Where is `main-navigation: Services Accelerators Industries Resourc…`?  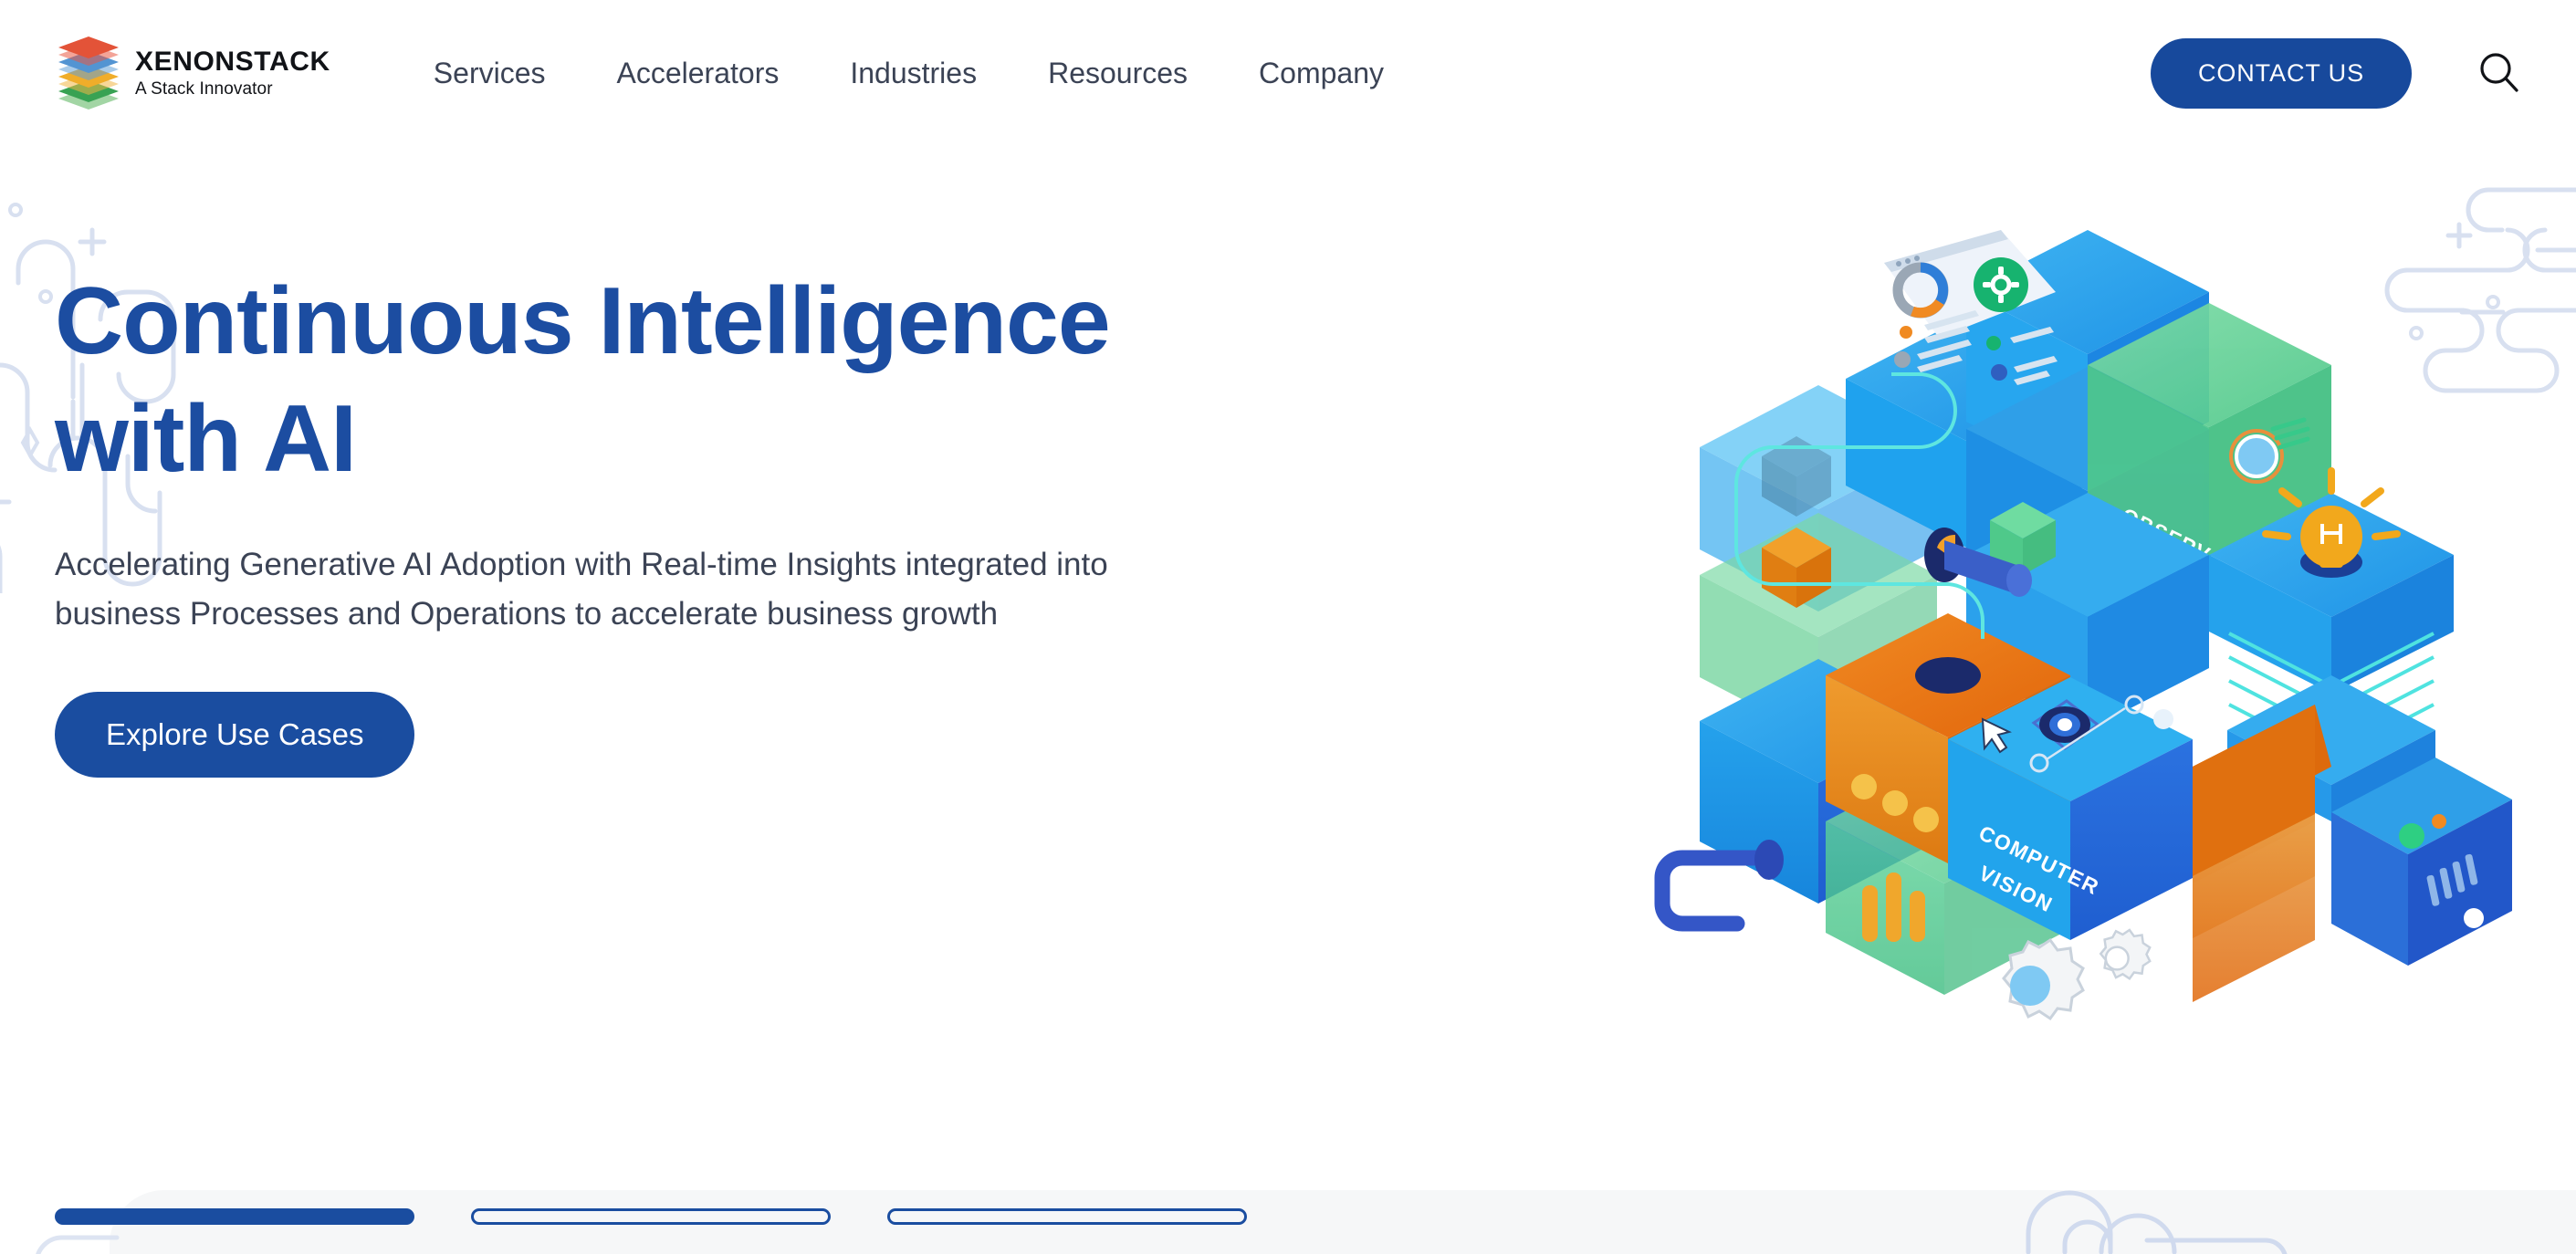
main-navigation: Services Accelerators Industries Resourc… is located at coordinates (908, 73).